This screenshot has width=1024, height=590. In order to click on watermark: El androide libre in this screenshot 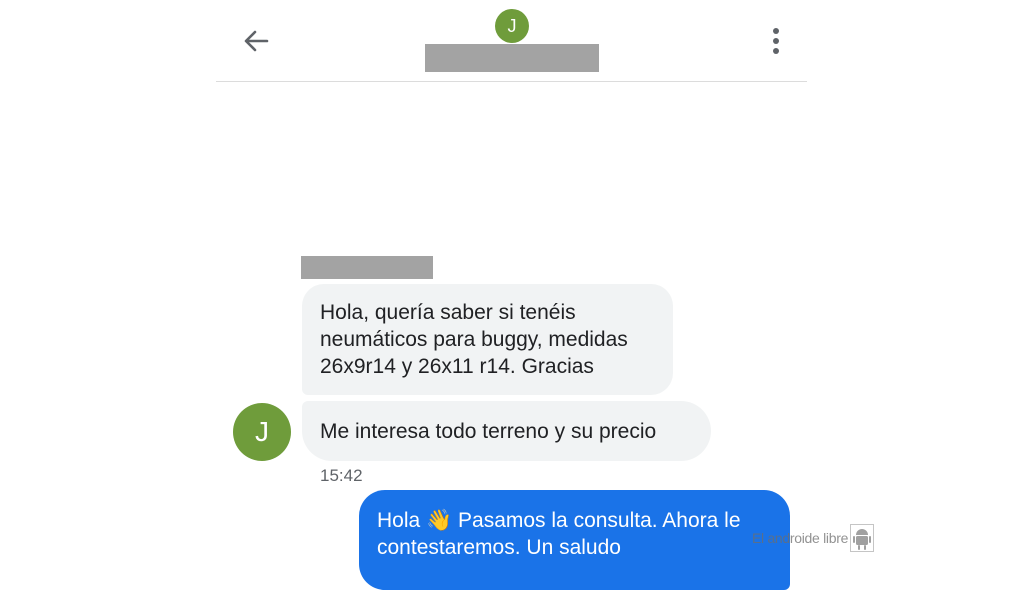, I will do `click(813, 538)`.